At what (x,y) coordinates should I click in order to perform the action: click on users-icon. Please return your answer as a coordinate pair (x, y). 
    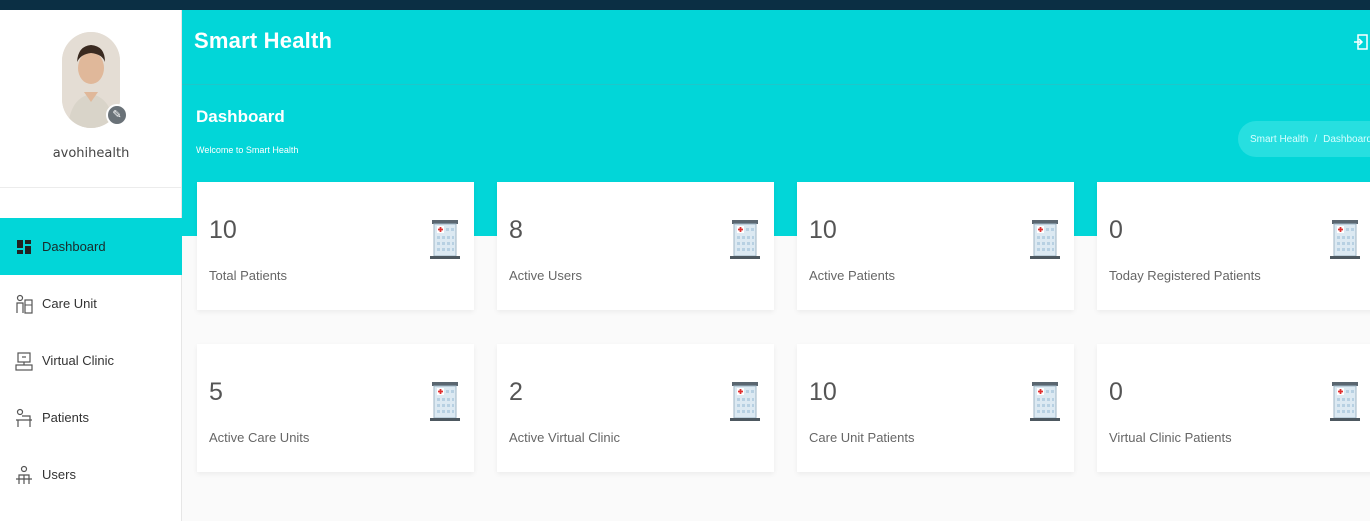
    Looking at the image, I should click on (24, 475).